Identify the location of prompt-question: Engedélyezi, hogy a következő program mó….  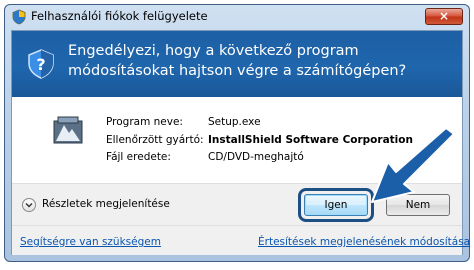
(237, 61).